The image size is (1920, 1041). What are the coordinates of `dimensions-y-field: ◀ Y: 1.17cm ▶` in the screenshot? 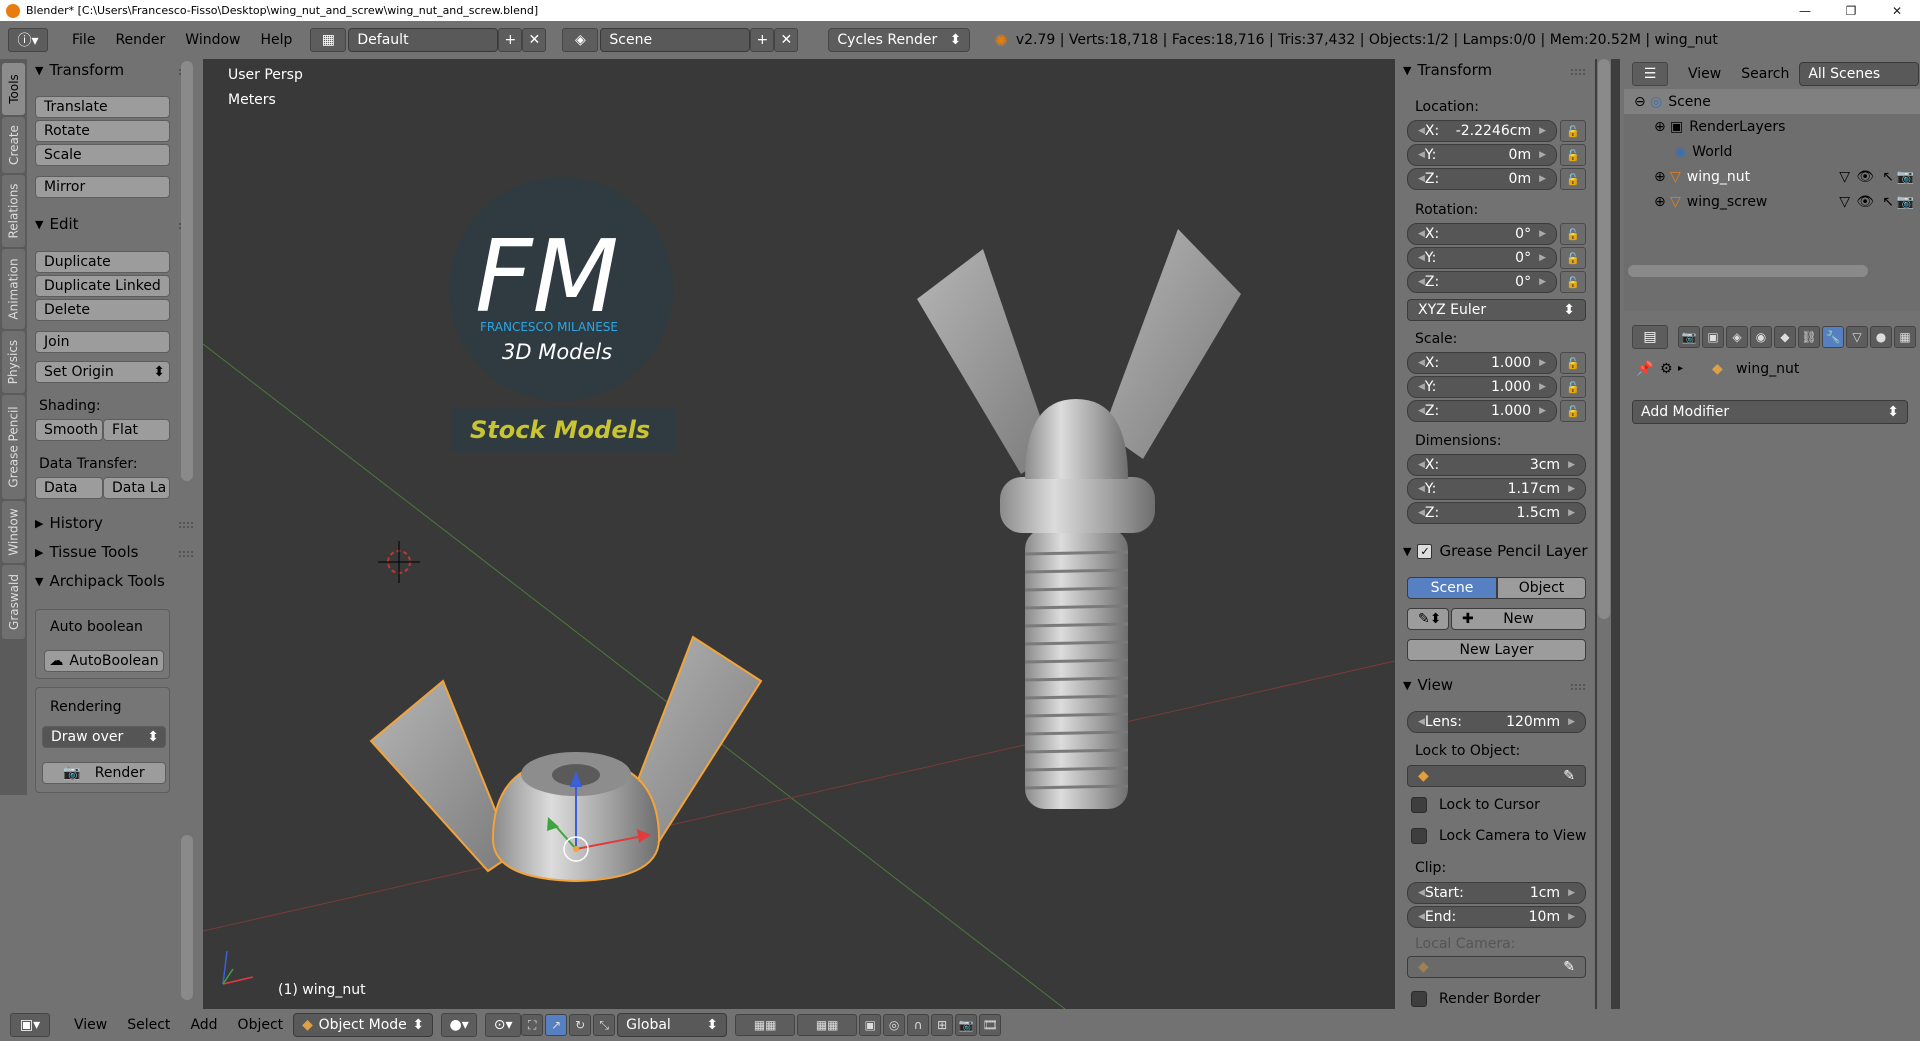 It's located at (1496, 489).